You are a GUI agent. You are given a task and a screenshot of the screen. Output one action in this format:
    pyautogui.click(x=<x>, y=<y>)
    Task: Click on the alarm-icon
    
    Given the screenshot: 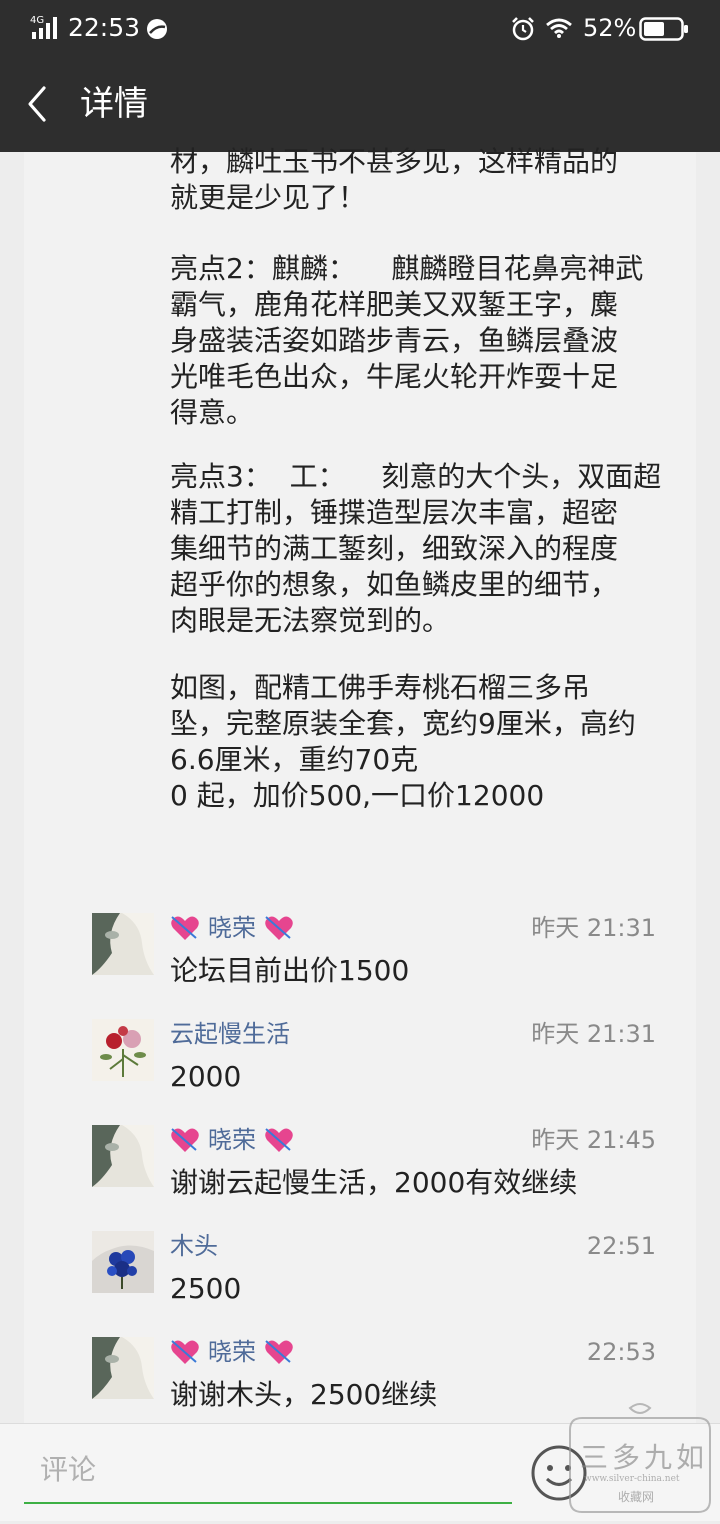 What is the action you would take?
    pyautogui.click(x=523, y=29)
    